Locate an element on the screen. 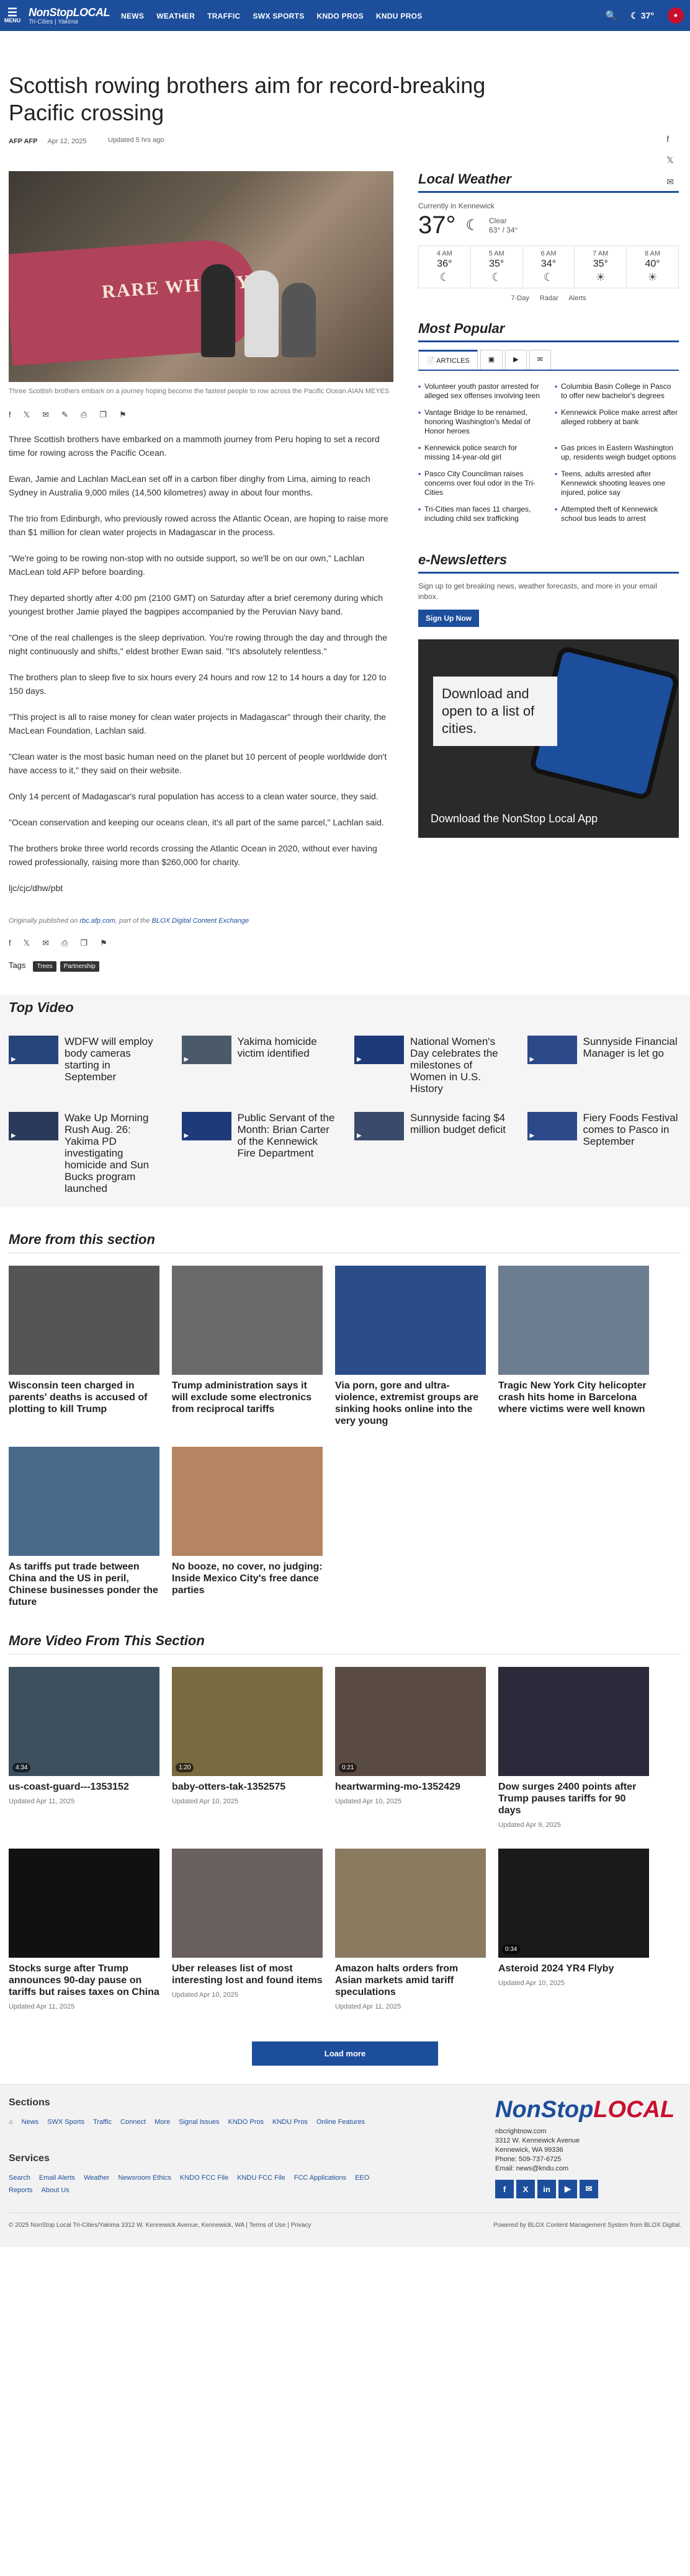 Image resolution: width=690 pixels, height=2576 pixels. facebook-icon: f is located at coordinates (670, 139).